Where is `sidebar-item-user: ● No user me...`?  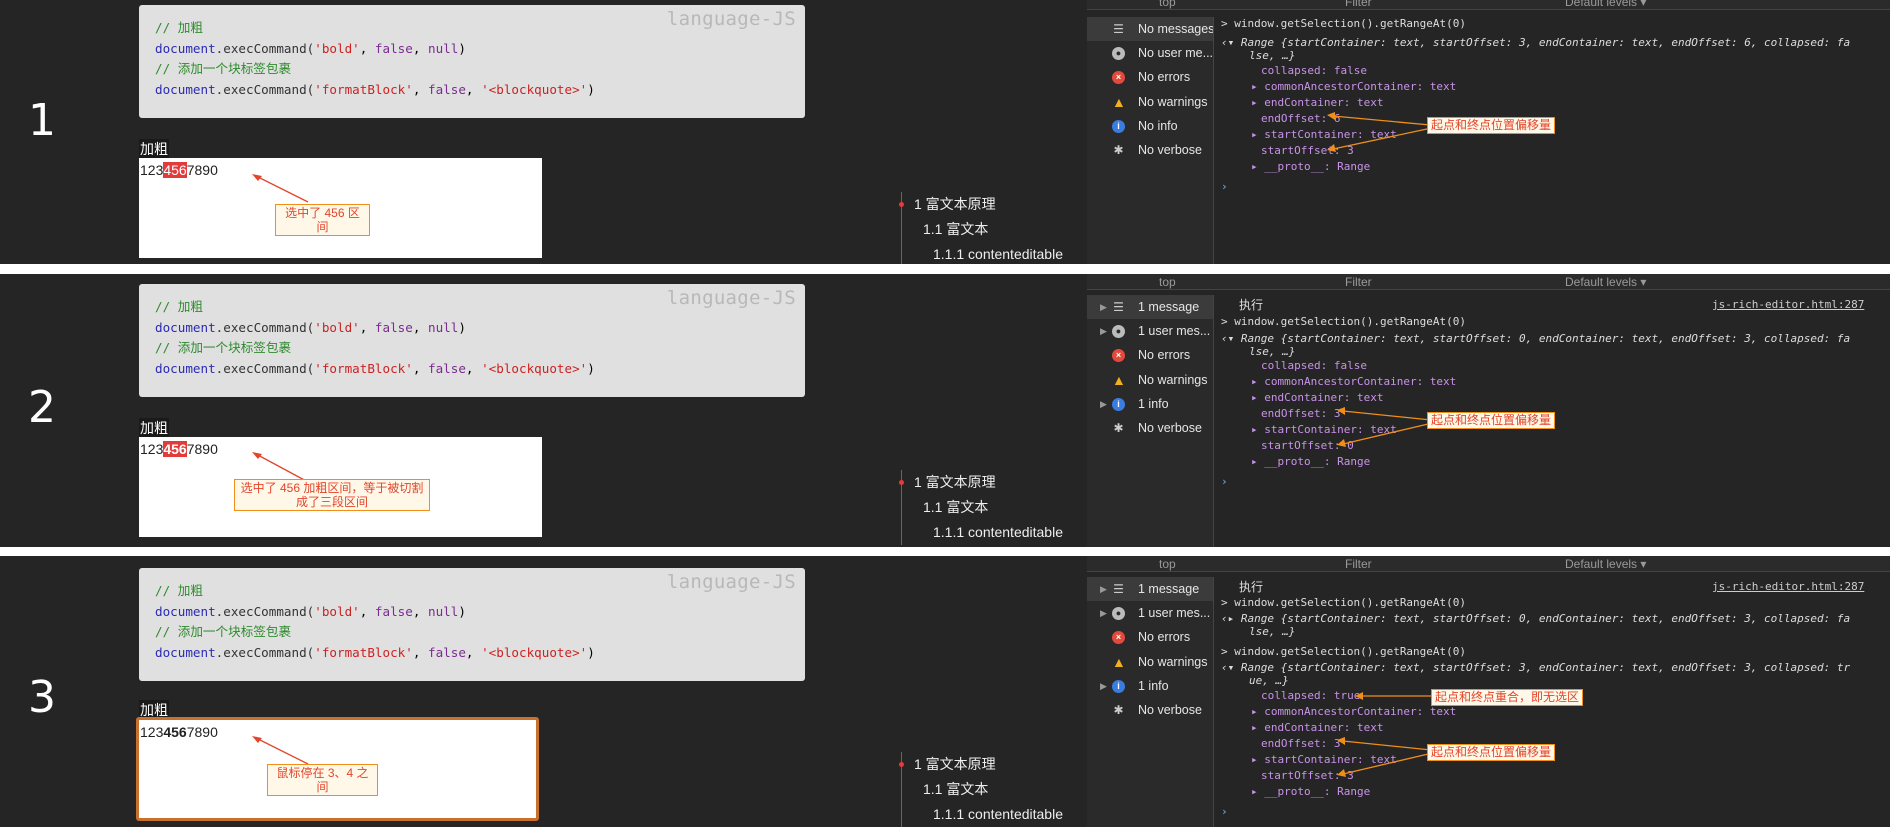 sidebar-item-user: ● No user me... is located at coordinates (1150, 53).